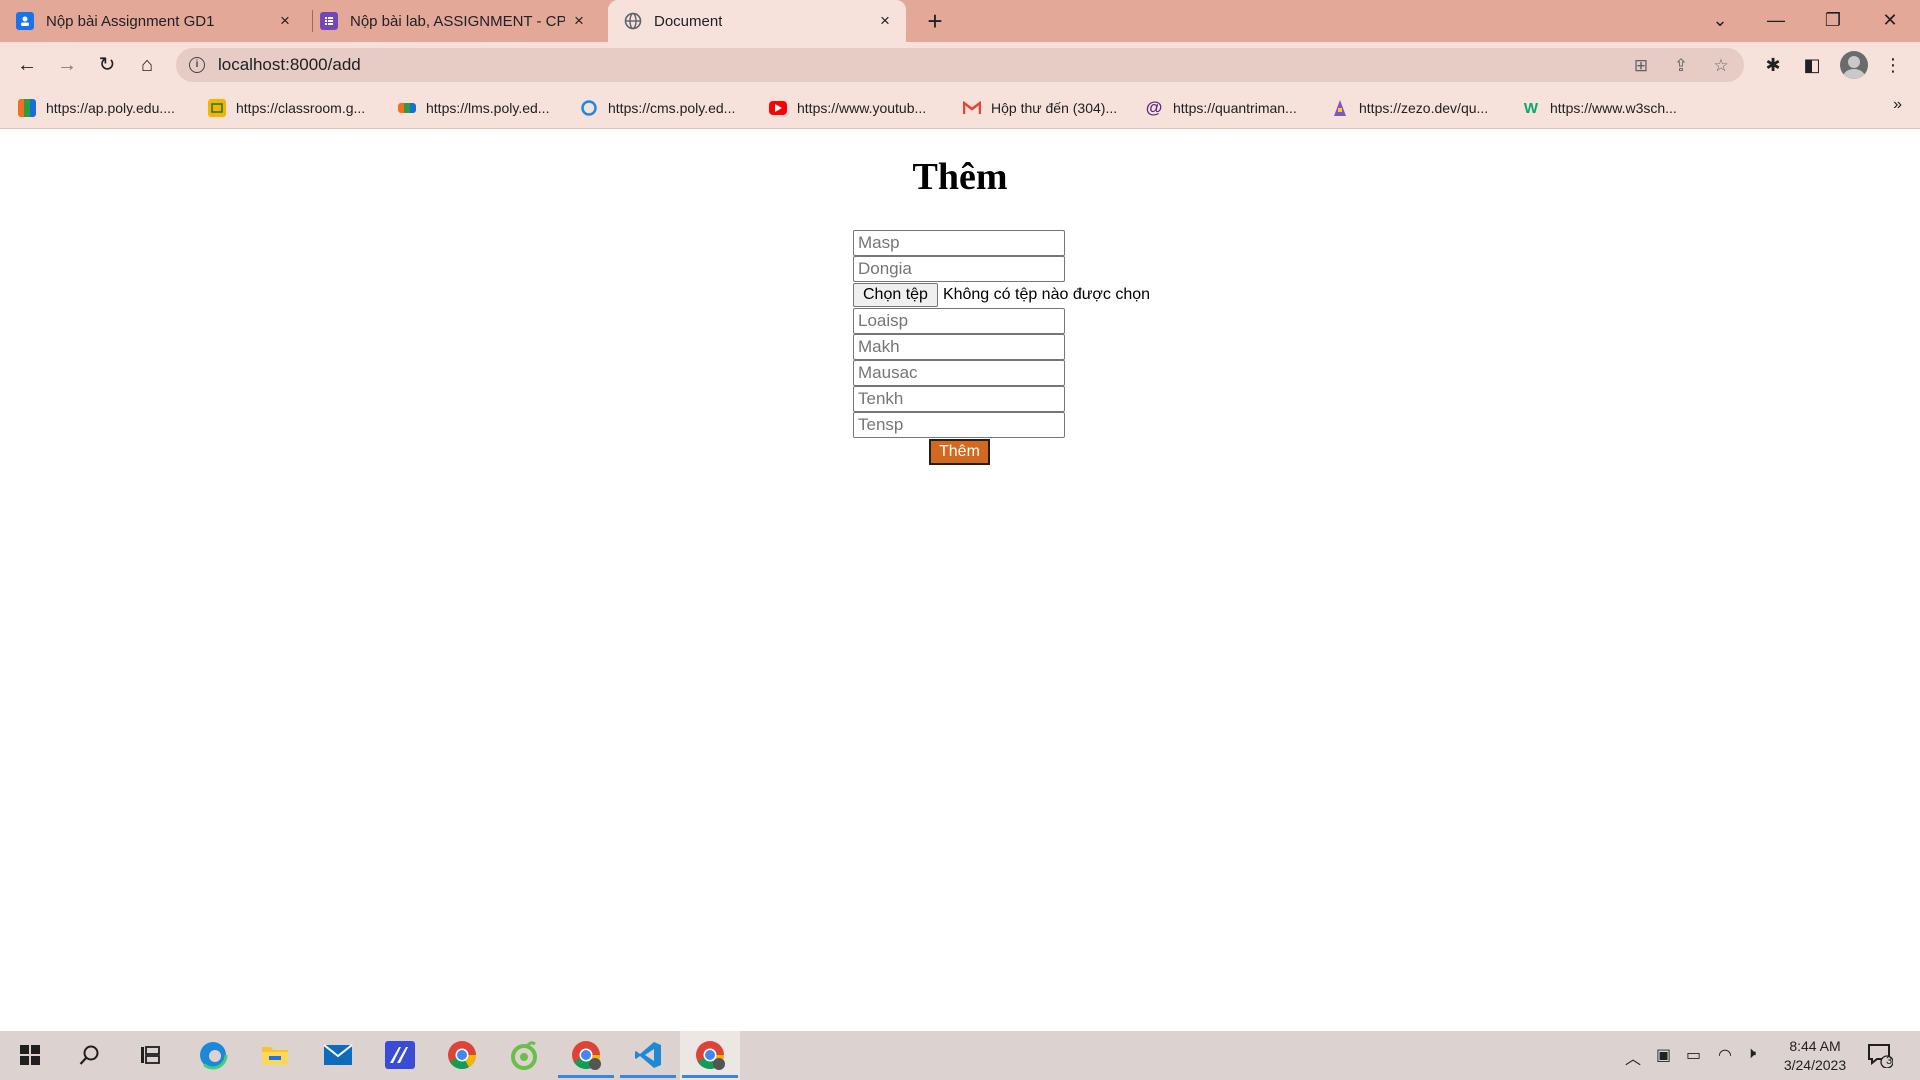  I want to click on chevron-up-icon: ︿, so click(1633, 1057).